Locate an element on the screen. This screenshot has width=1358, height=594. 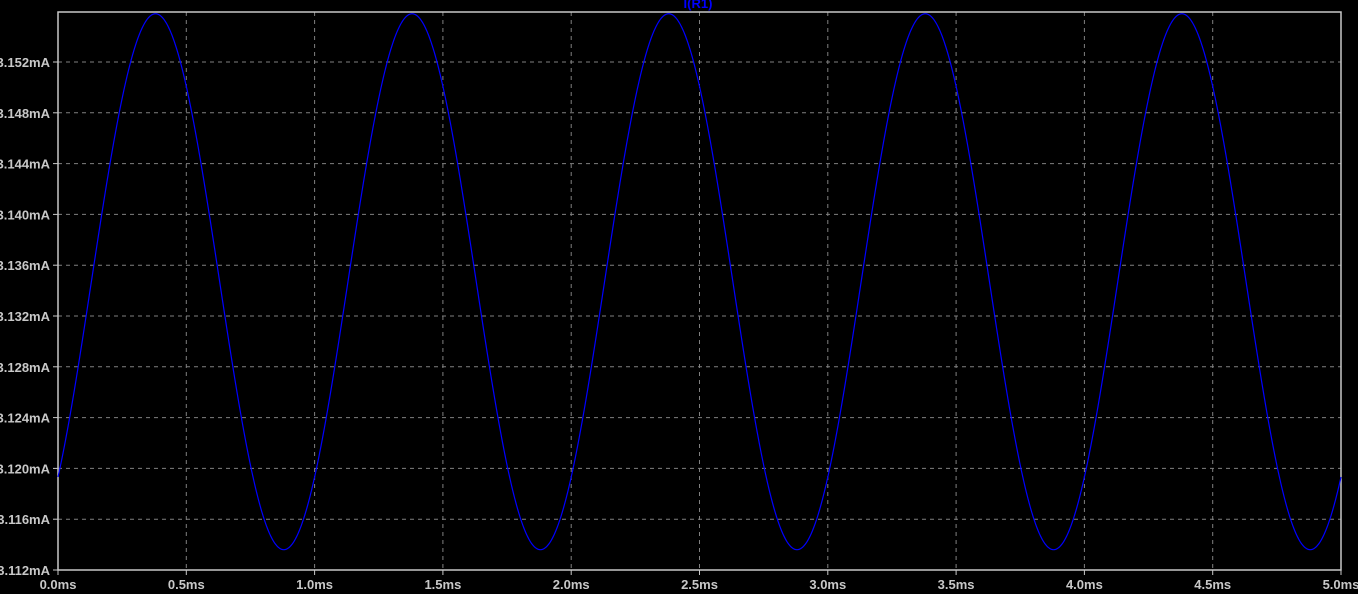
y-tick-label: 3.132mA is located at coordinates (25, 316).